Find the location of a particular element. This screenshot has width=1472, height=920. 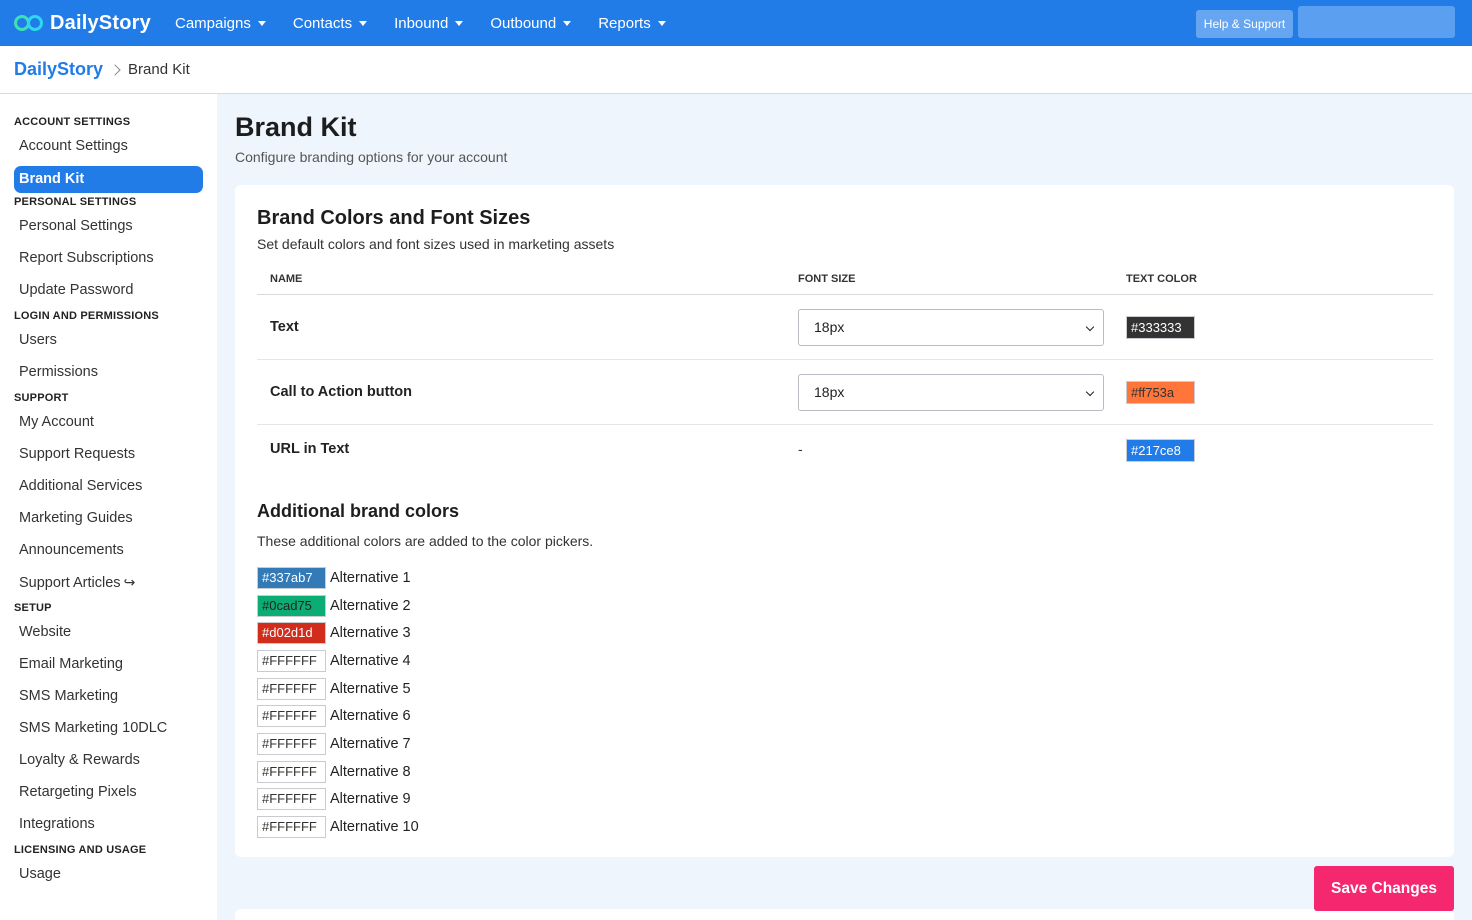

color-label: Alternative 10 is located at coordinates (374, 827).